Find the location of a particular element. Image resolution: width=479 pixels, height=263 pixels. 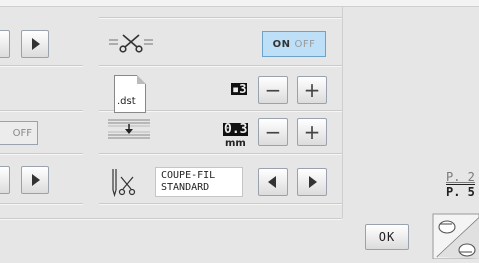

jump-stitch-minus-button: − is located at coordinates (273, 132).